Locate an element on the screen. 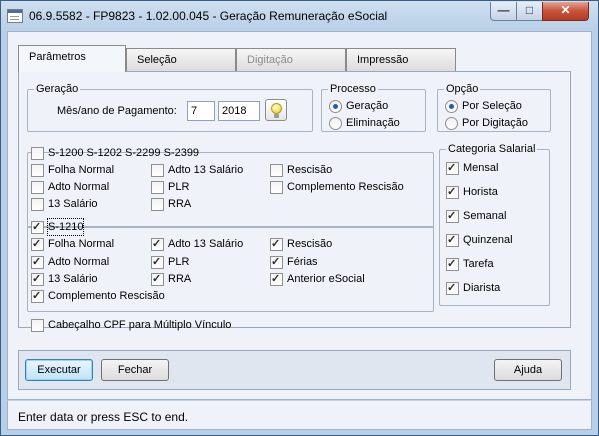 The image size is (599, 436). button-bar: Executar Fechar Ajuda is located at coordinates (294, 370).